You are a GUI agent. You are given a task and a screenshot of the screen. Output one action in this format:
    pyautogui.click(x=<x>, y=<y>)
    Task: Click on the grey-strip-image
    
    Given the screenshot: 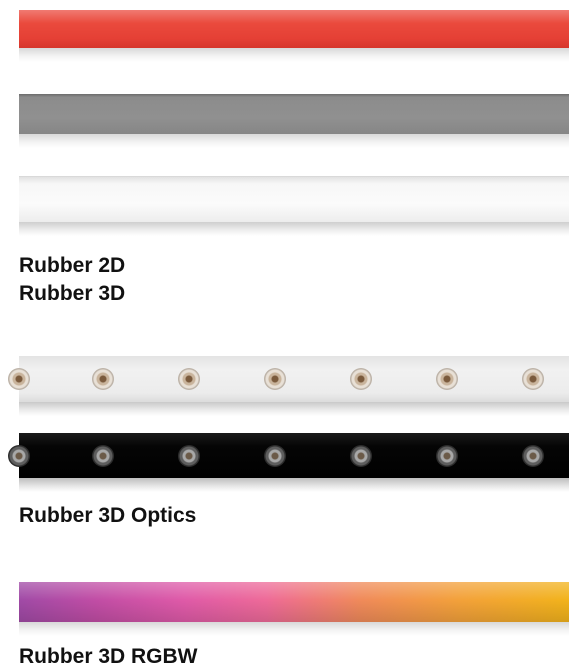 What is the action you would take?
    pyautogui.click(x=294, y=121)
    